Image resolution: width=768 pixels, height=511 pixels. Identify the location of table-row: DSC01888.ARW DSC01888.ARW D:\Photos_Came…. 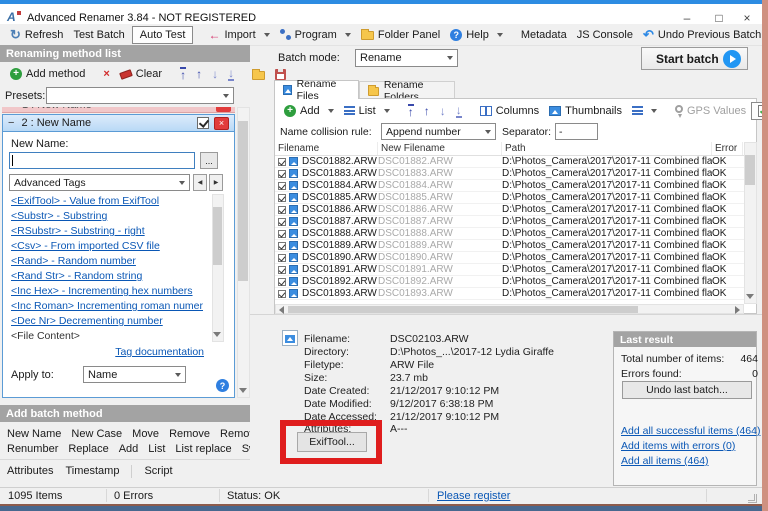
(509, 234).